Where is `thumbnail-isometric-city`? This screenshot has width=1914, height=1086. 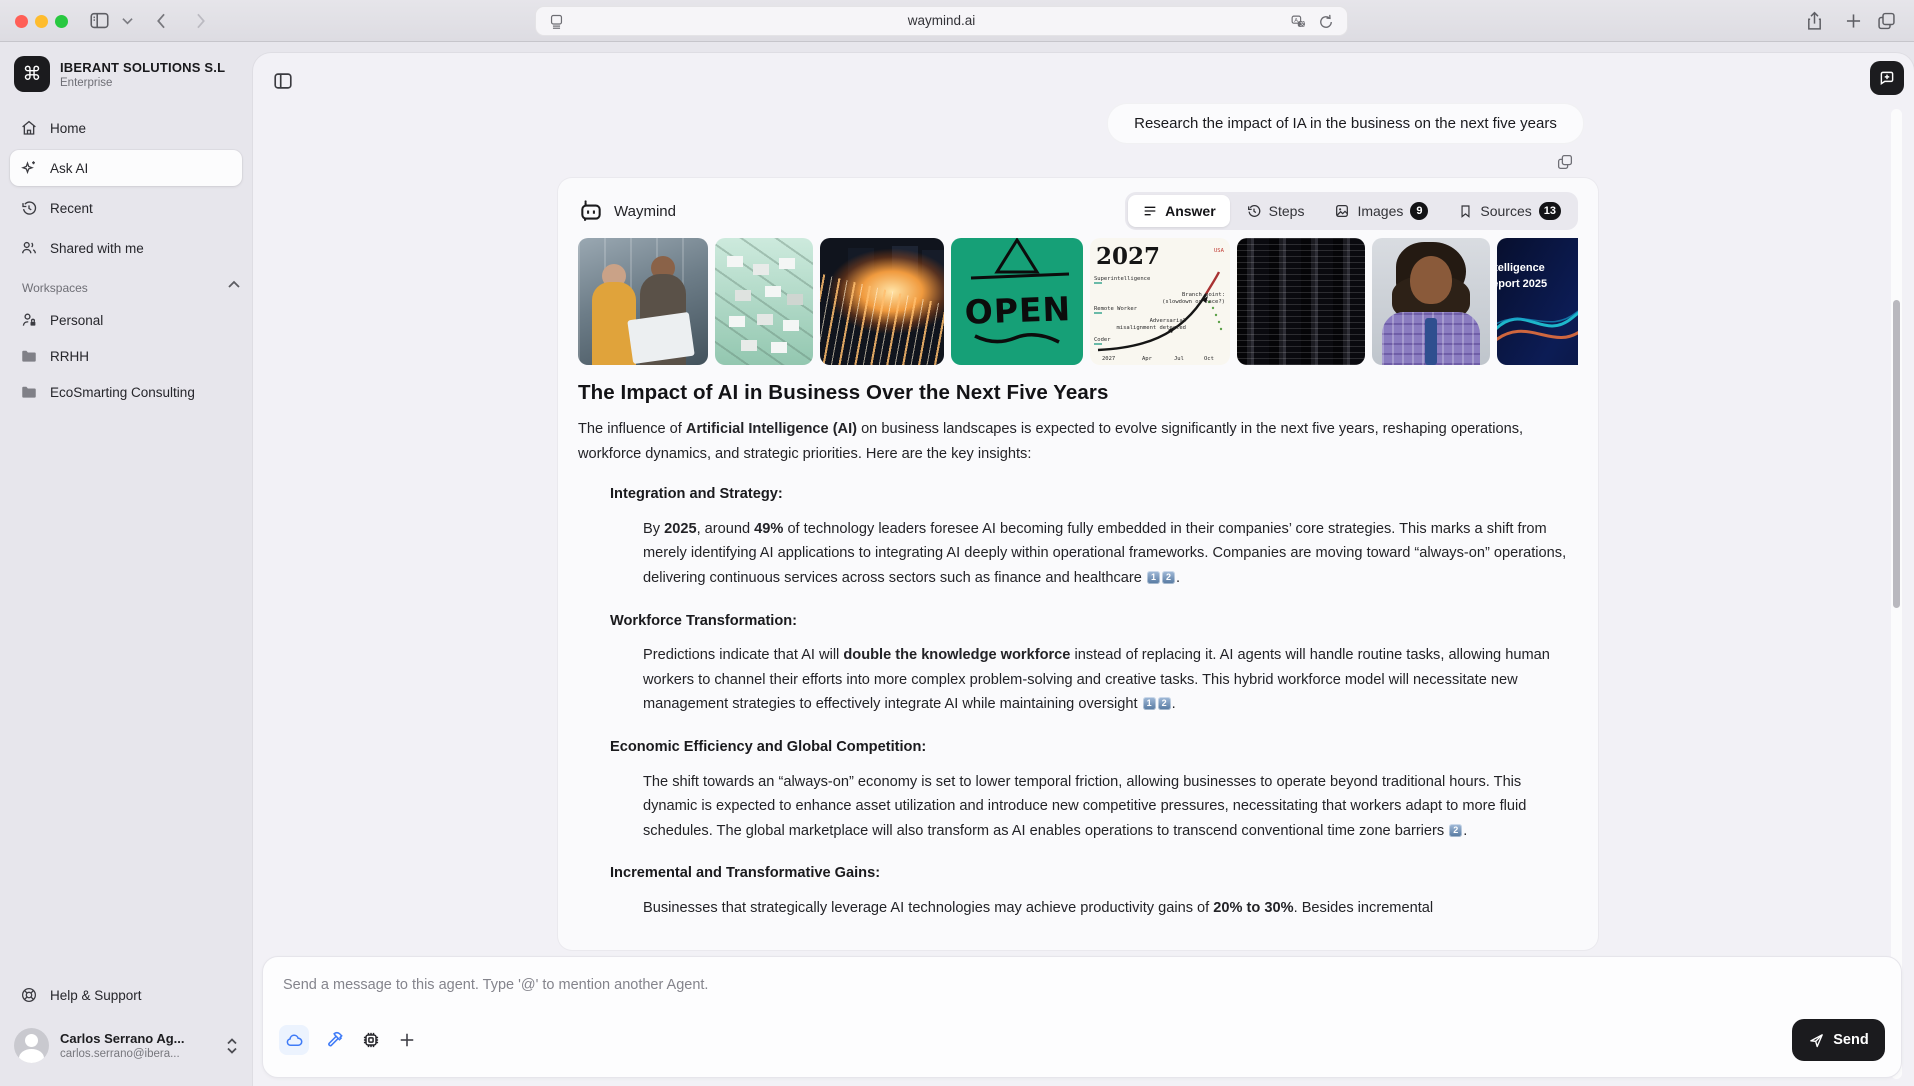
thumbnail-isometric-city is located at coordinates (764, 301).